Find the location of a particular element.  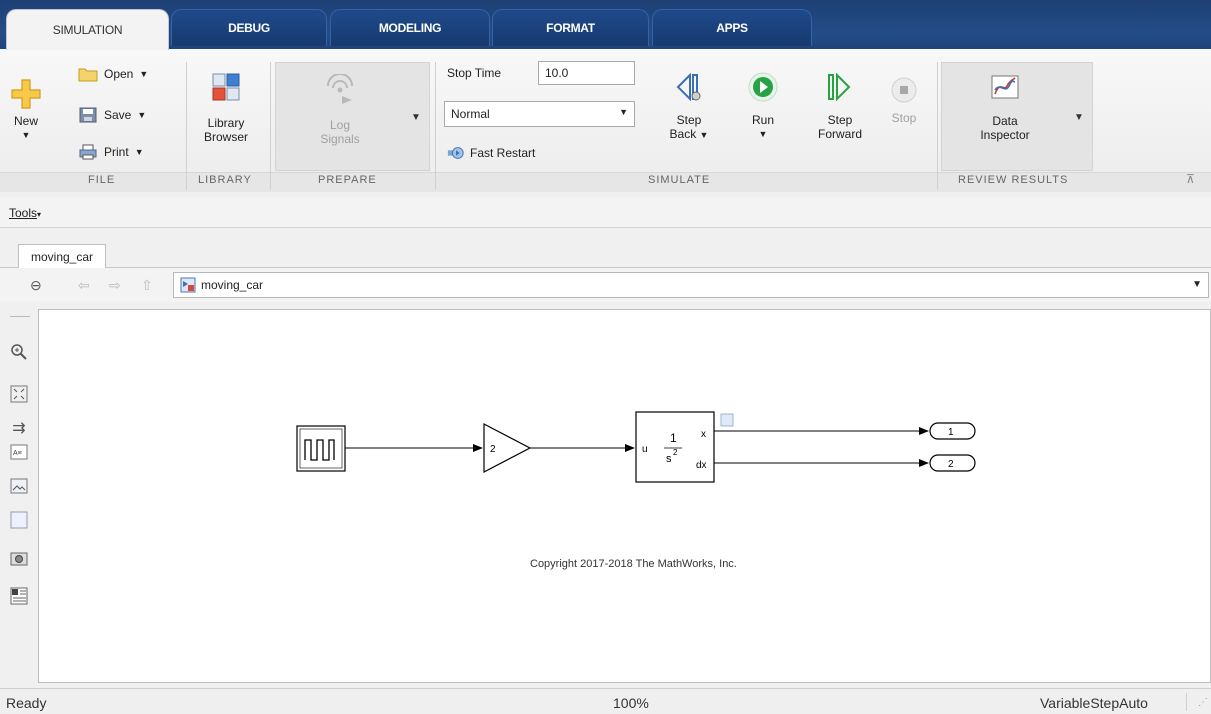

outport-1-block: 1 is located at coordinates (952, 431).